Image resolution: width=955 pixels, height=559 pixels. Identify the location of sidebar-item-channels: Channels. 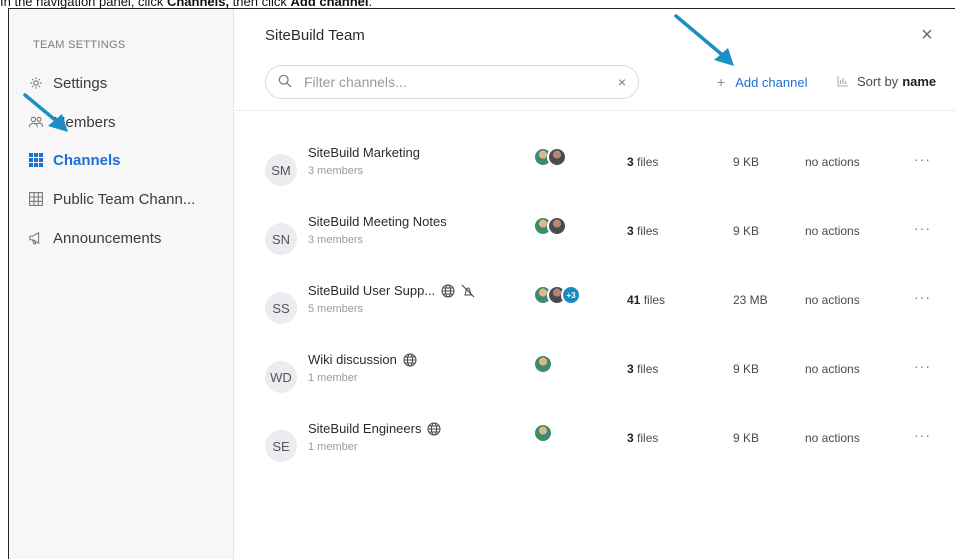
(74, 160).